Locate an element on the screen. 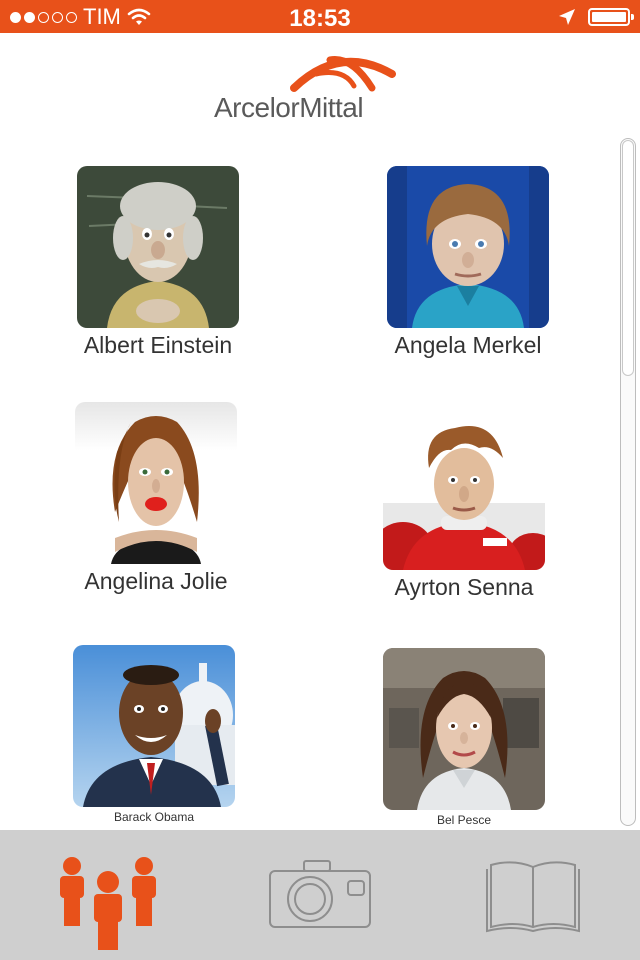 This screenshot has height=960, width=640. character-card-angela-merkel: Angela Merkel is located at coordinates (468, 262).